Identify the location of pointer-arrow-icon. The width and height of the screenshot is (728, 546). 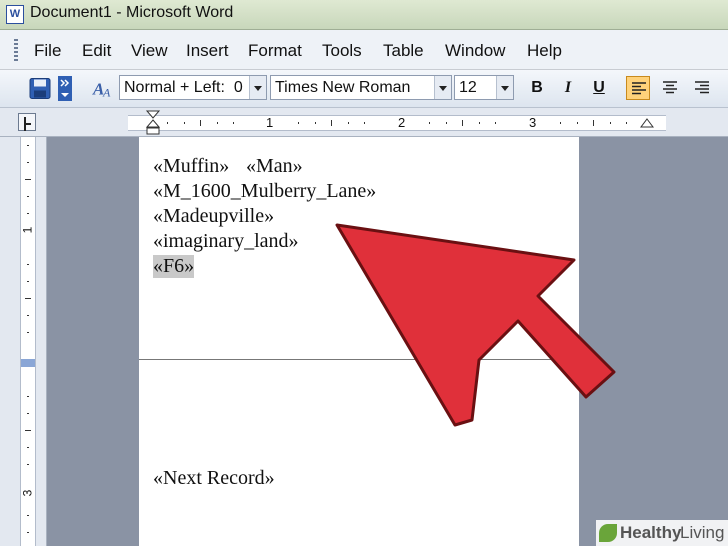
(475, 325).